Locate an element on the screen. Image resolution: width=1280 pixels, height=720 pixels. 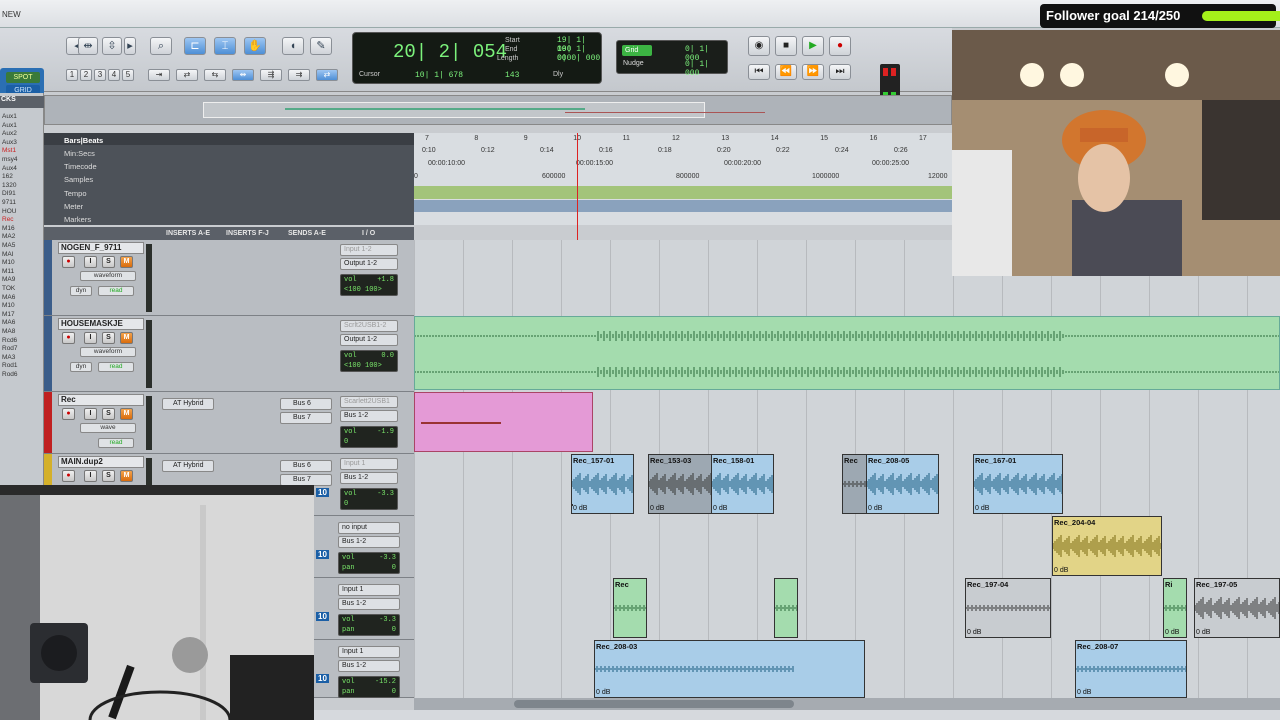
audio-clip: Rec_158-01 0 dB is located at coordinates (742, 484).